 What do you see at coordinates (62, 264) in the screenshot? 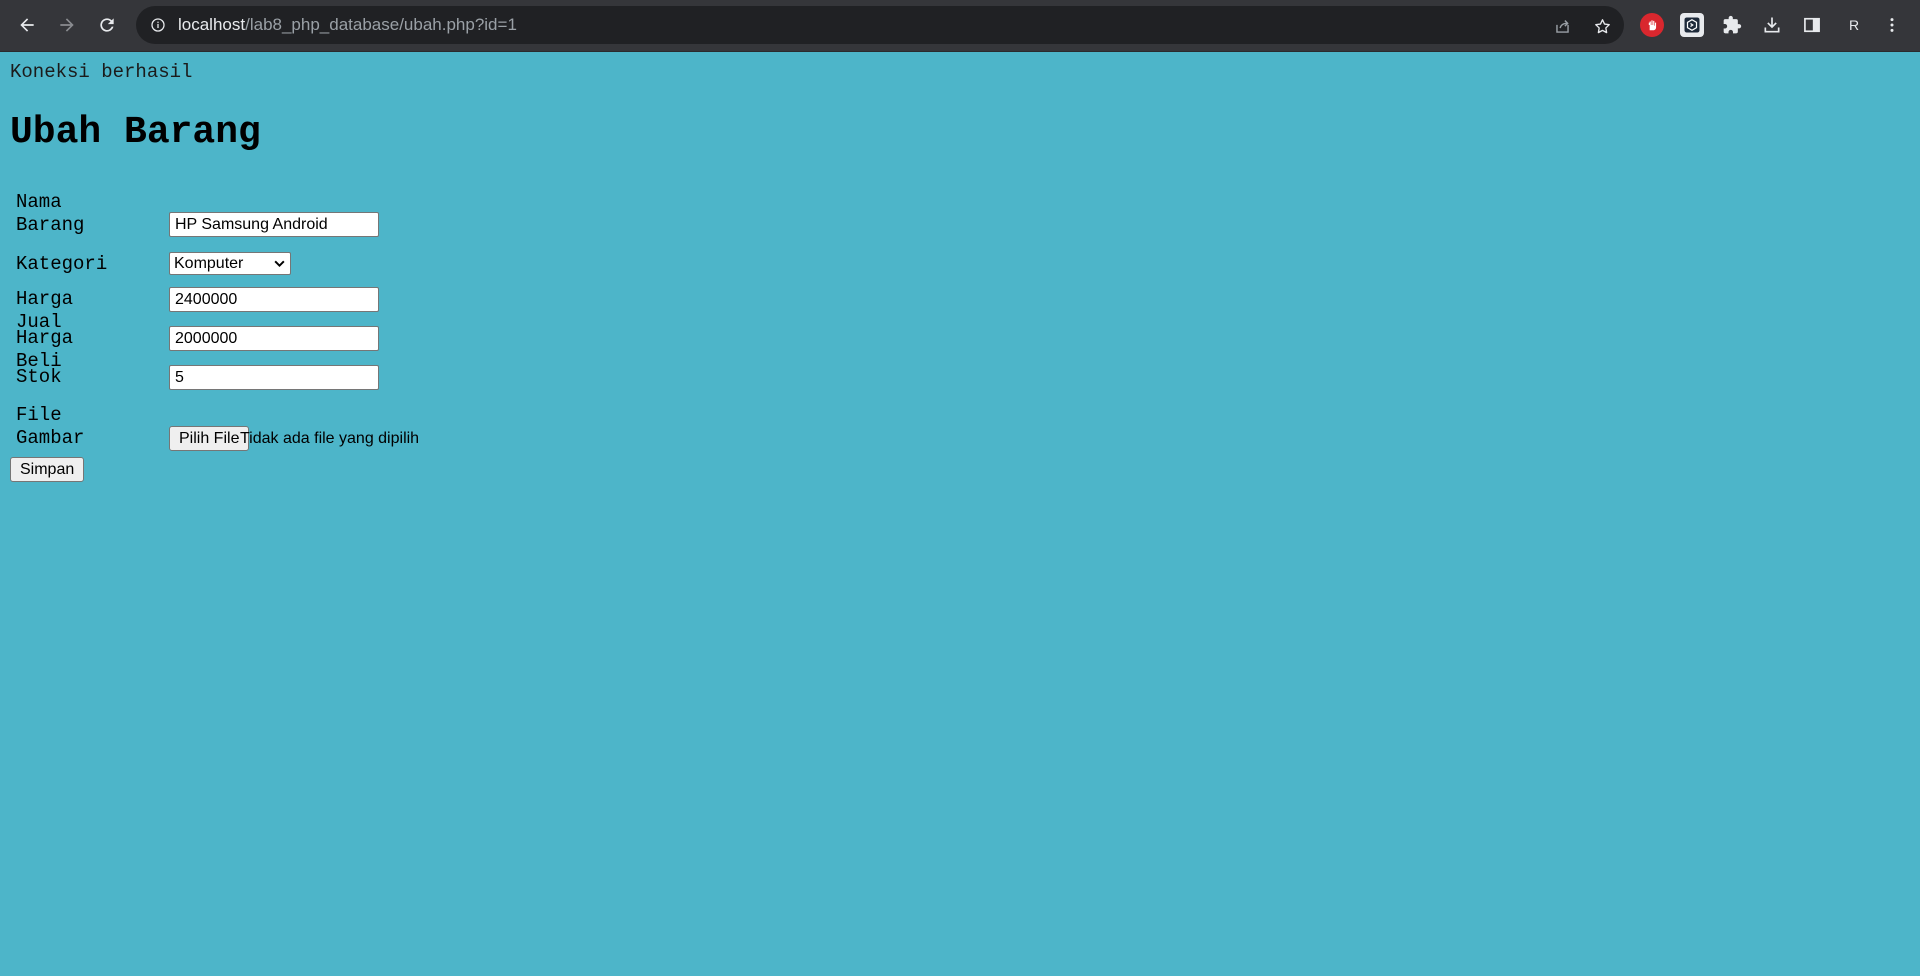
I see `kategori-label: Kategori` at bounding box center [62, 264].